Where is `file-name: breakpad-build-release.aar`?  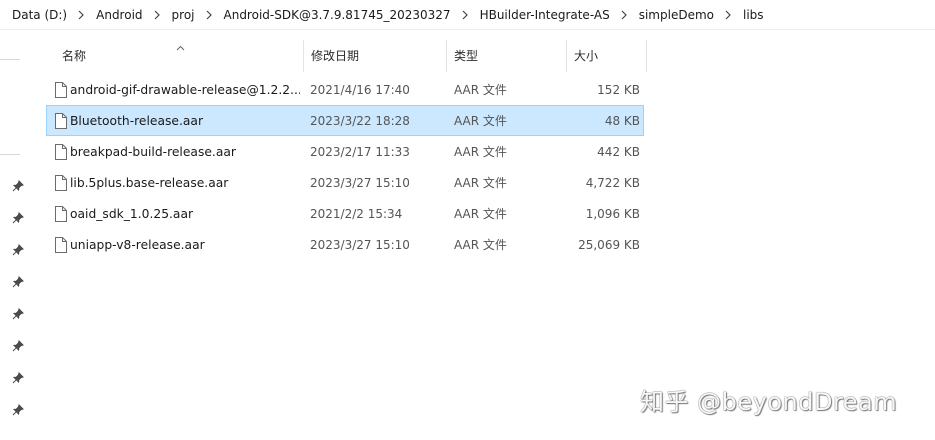 file-name: breakpad-build-release.aar is located at coordinates (153, 151).